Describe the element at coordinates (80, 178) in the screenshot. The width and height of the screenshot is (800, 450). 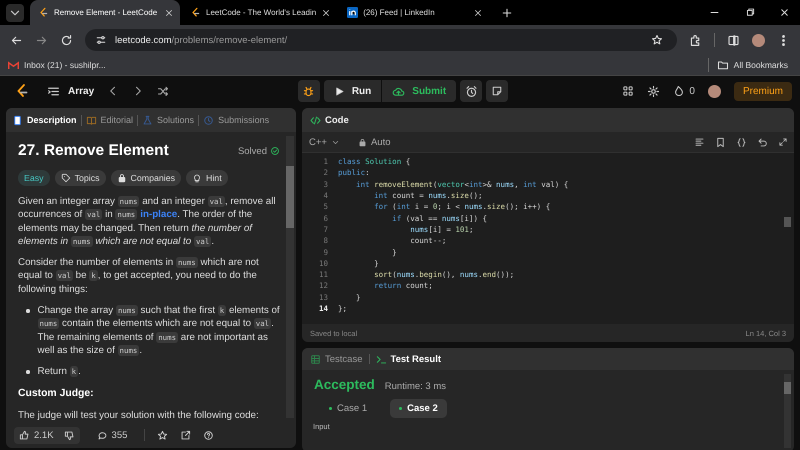
I see `topics-button: Topics` at that location.